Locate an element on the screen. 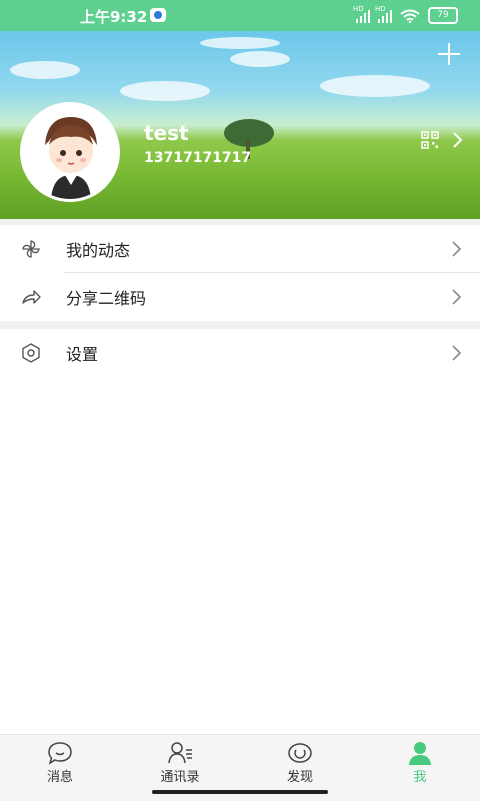 The image size is (480, 801). tab-label: 消息 is located at coordinates (59, 777).